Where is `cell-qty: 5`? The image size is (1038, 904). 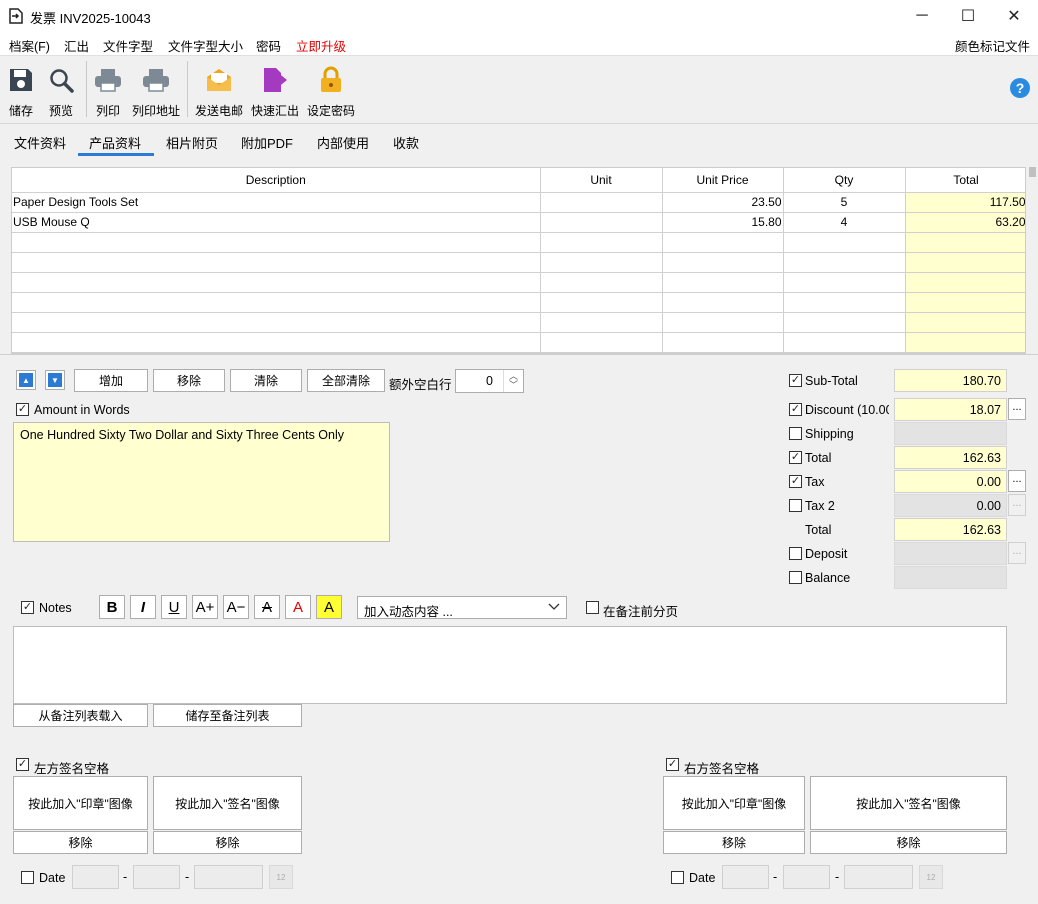 cell-qty: 5 is located at coordinates (844, 202).